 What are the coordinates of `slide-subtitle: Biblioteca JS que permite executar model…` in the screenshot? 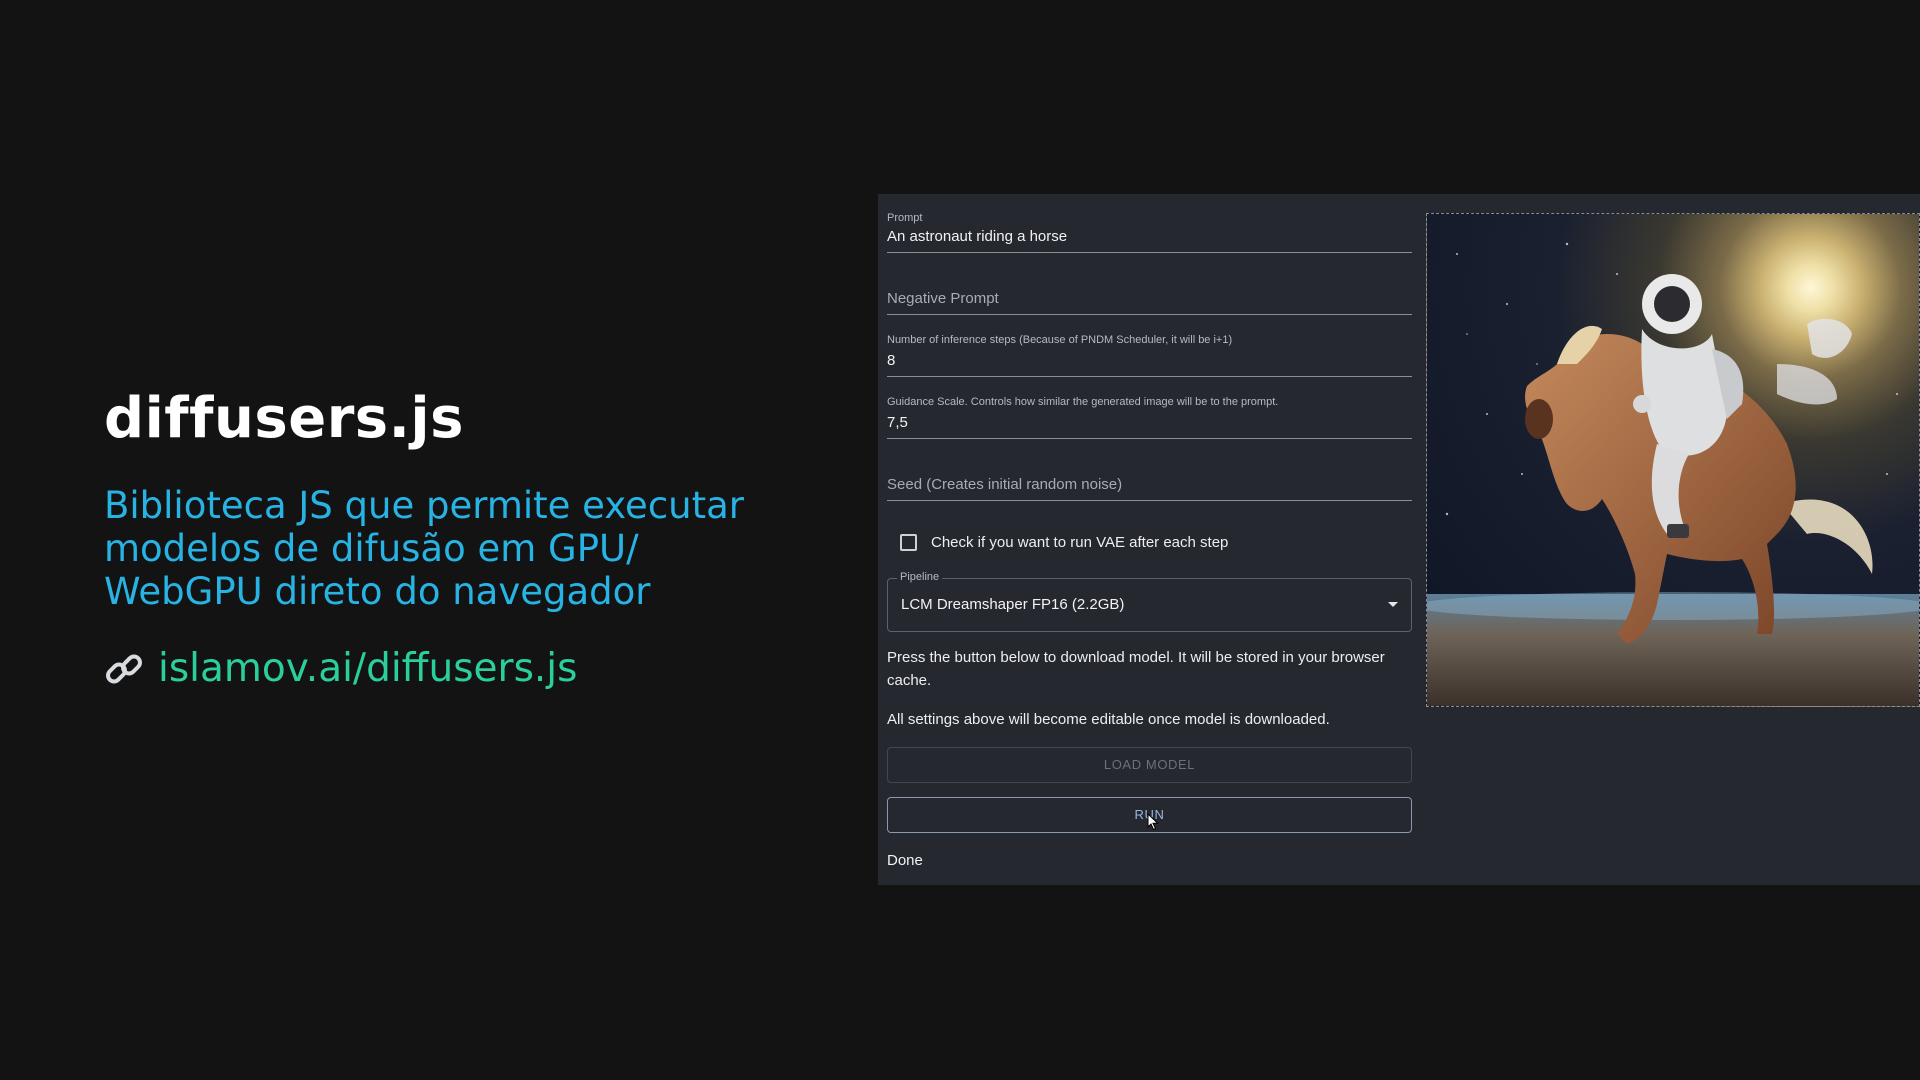 It's located at (424, 548).